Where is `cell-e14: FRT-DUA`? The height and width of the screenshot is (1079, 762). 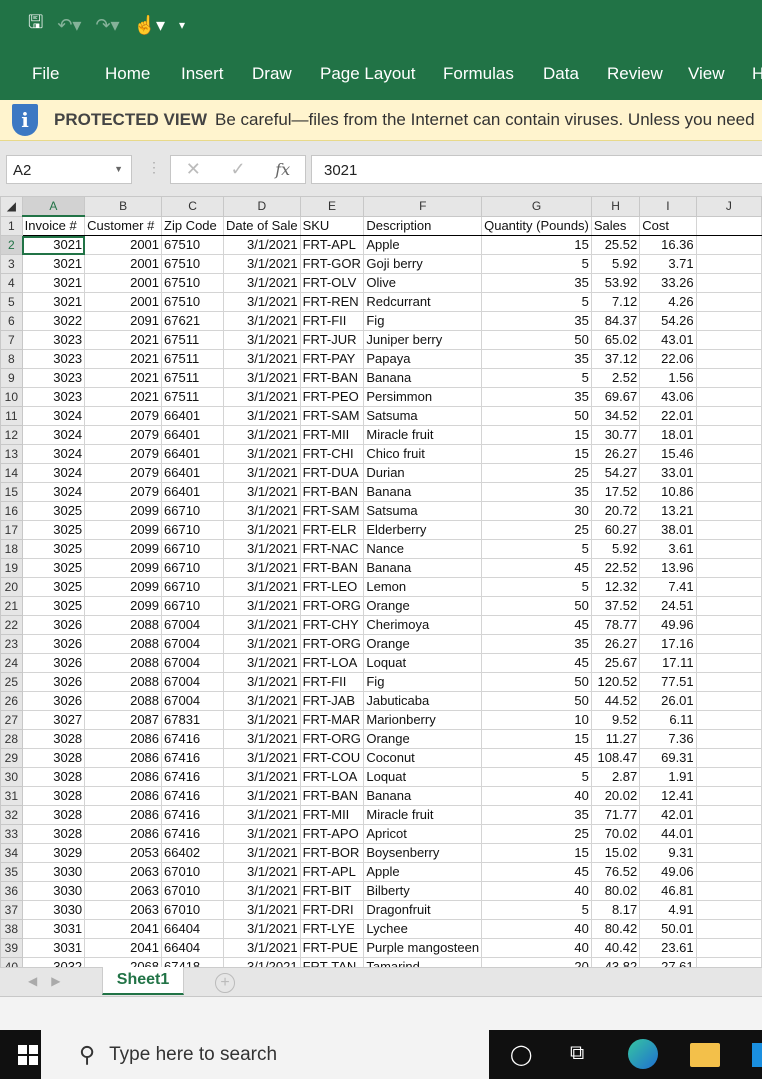 cell-e14: FRT-DUA is located at coordinates (332, 473).